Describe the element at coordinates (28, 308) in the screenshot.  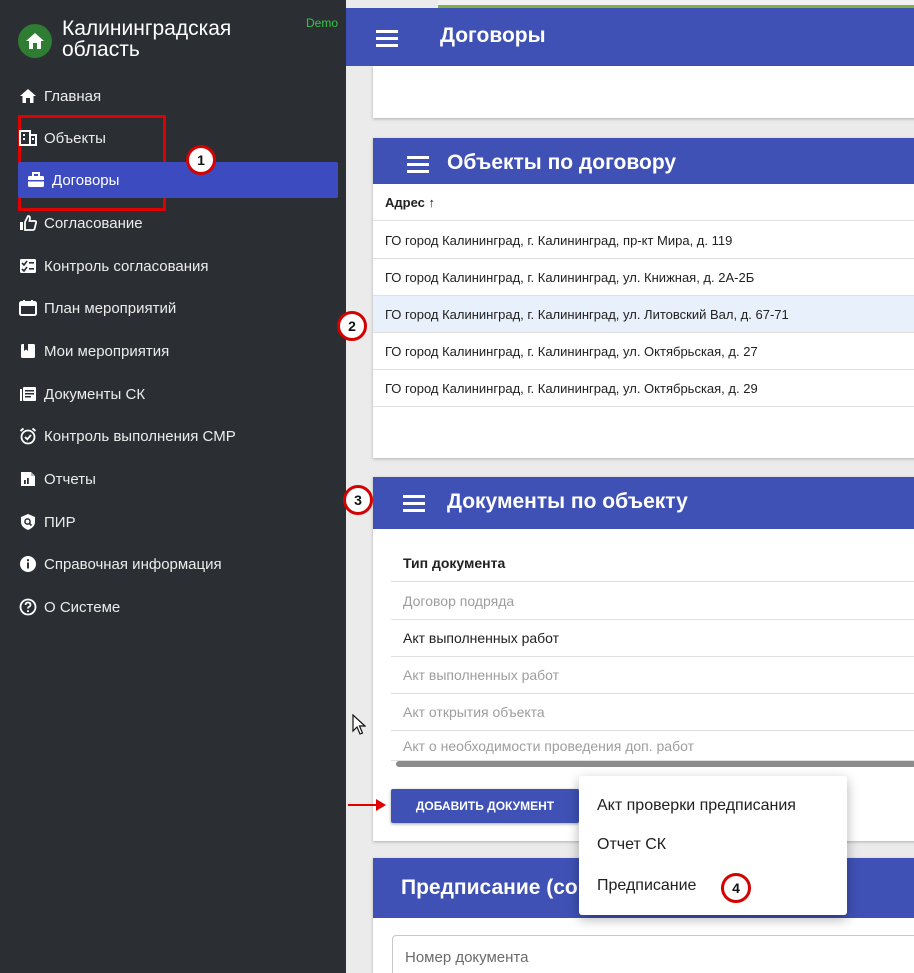
I see `calendar-icon` at that location.